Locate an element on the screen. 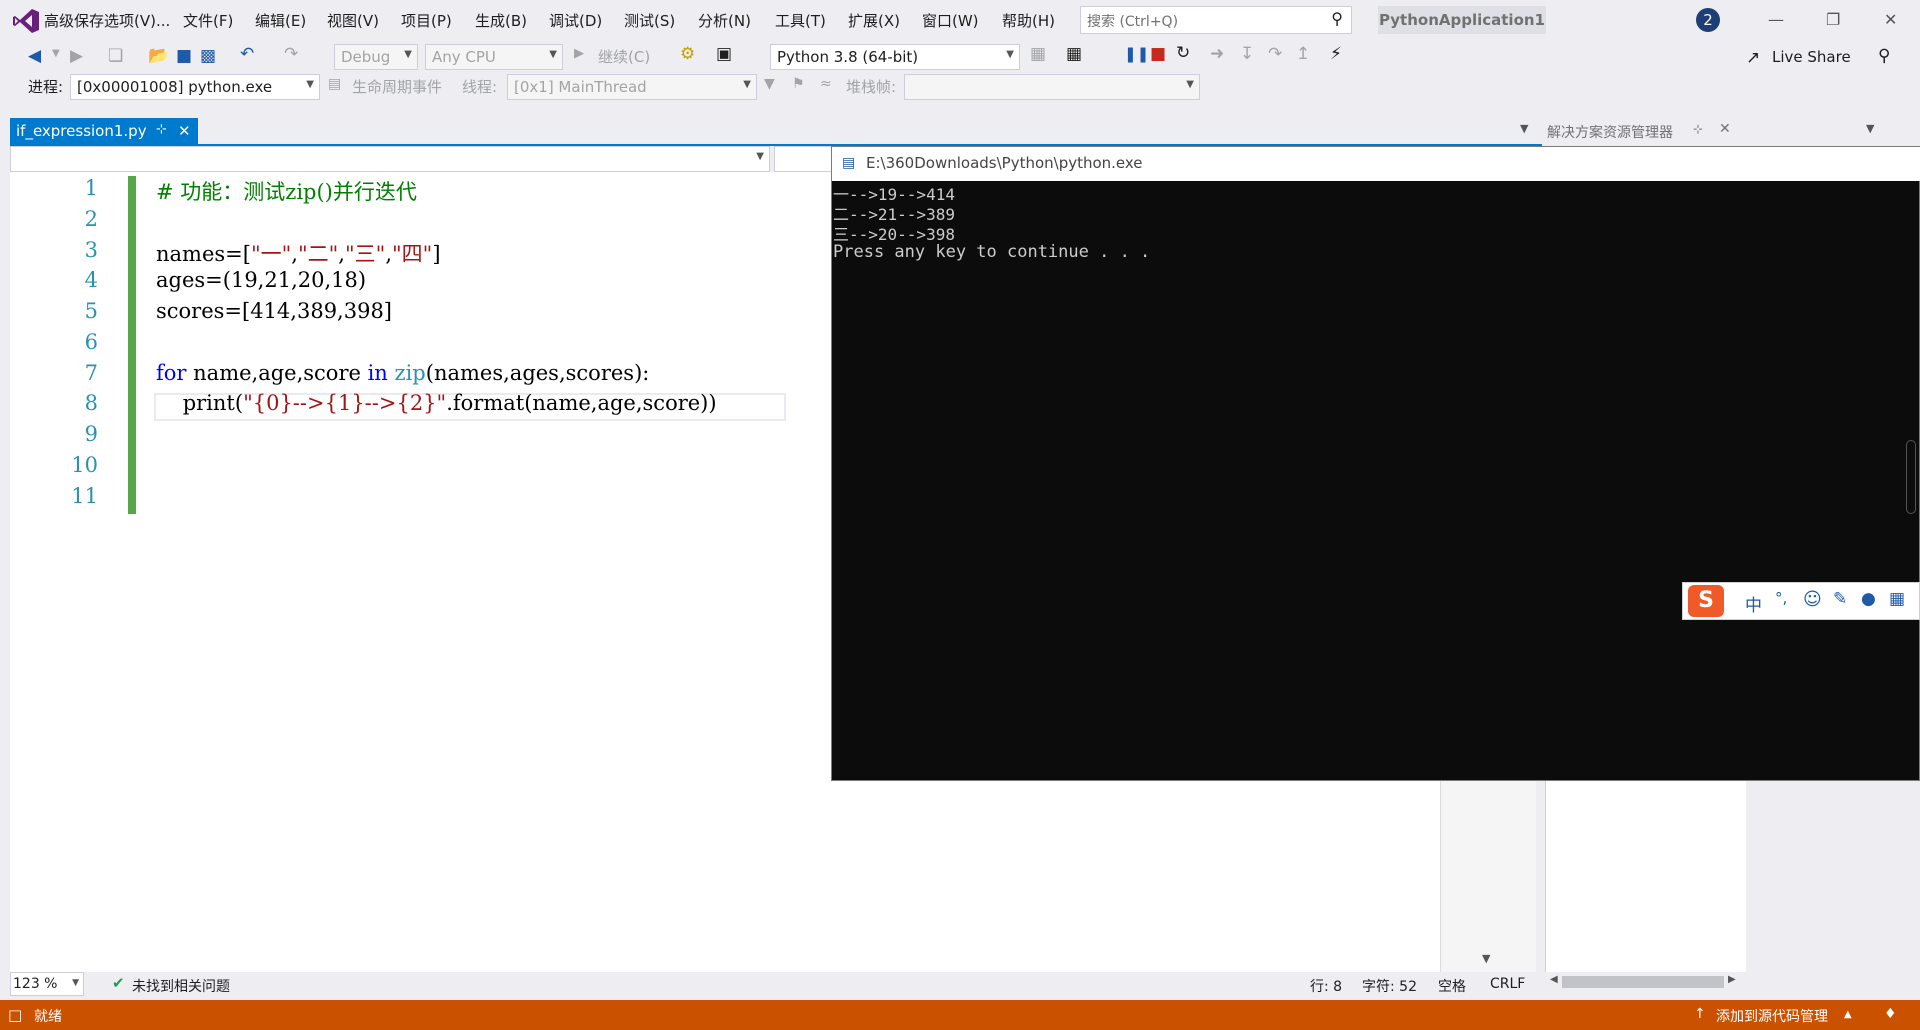  menu-file: 文件(F) is located at coordinates (208, 20).